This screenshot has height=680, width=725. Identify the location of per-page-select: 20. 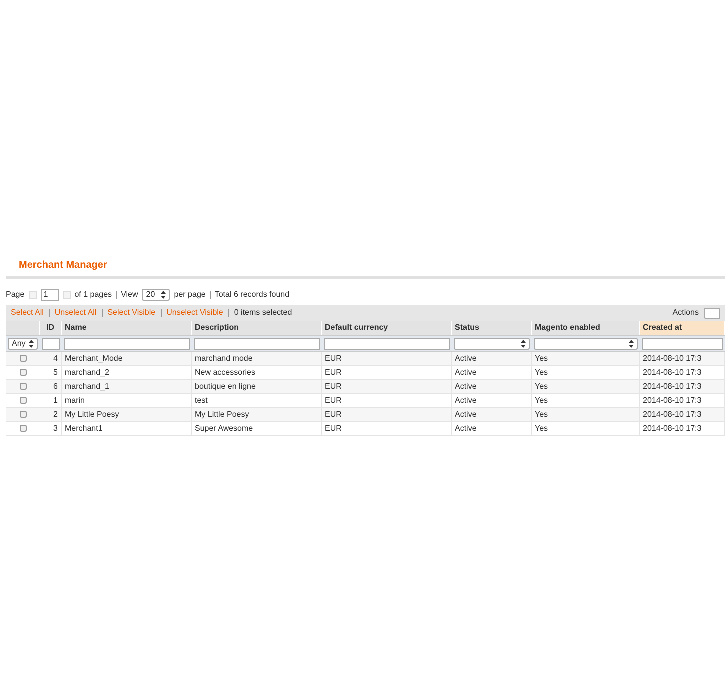
(156, 295).